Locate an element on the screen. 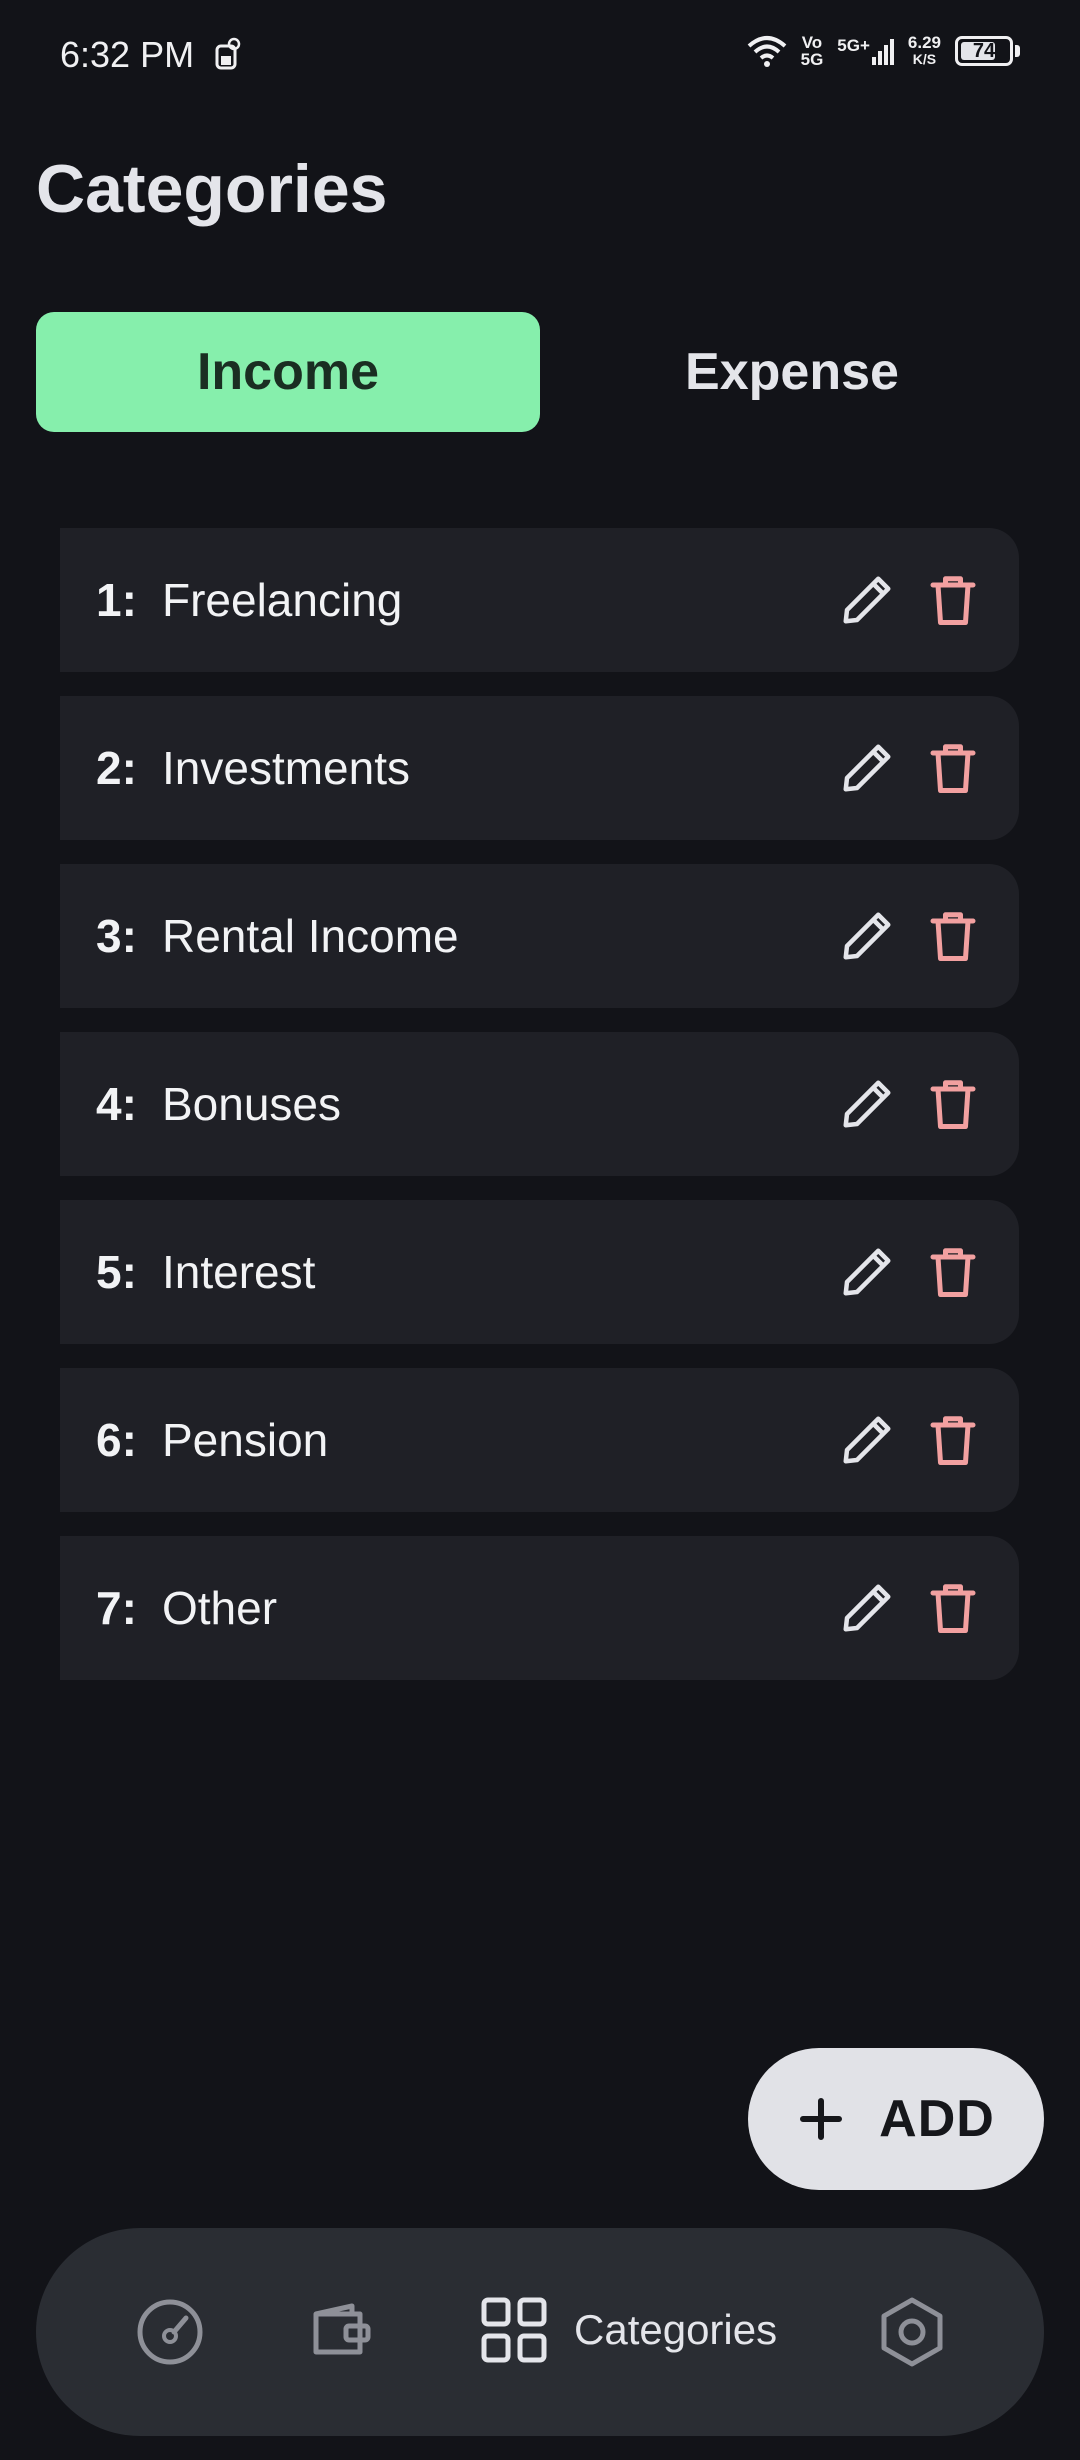 The height and width of the screenshot is (2460, 1080). category-row: 7: Other is located at coordinates (539, 1608).